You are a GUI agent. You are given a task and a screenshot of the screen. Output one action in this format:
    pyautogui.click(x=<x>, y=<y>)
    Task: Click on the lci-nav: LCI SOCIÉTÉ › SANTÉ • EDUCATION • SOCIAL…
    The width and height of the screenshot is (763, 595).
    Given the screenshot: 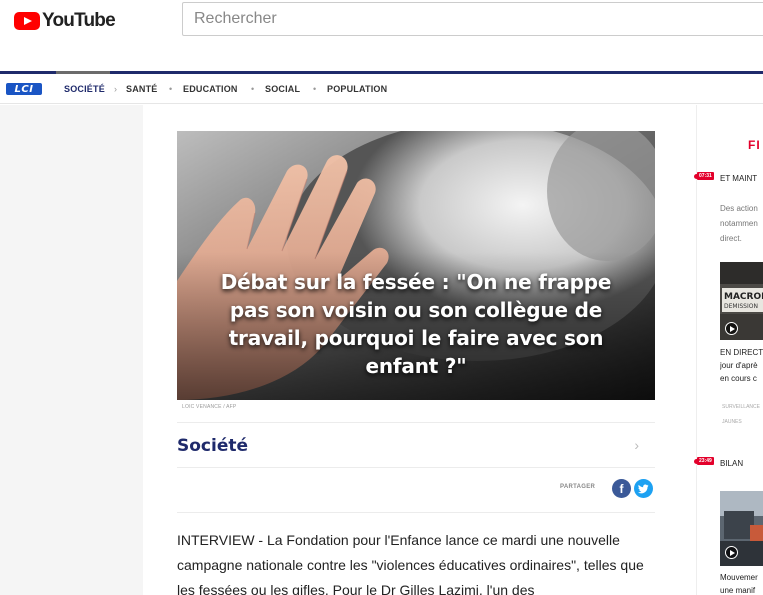 What is the action you would take?
    pyautogui.click(x=381, y=87)
    